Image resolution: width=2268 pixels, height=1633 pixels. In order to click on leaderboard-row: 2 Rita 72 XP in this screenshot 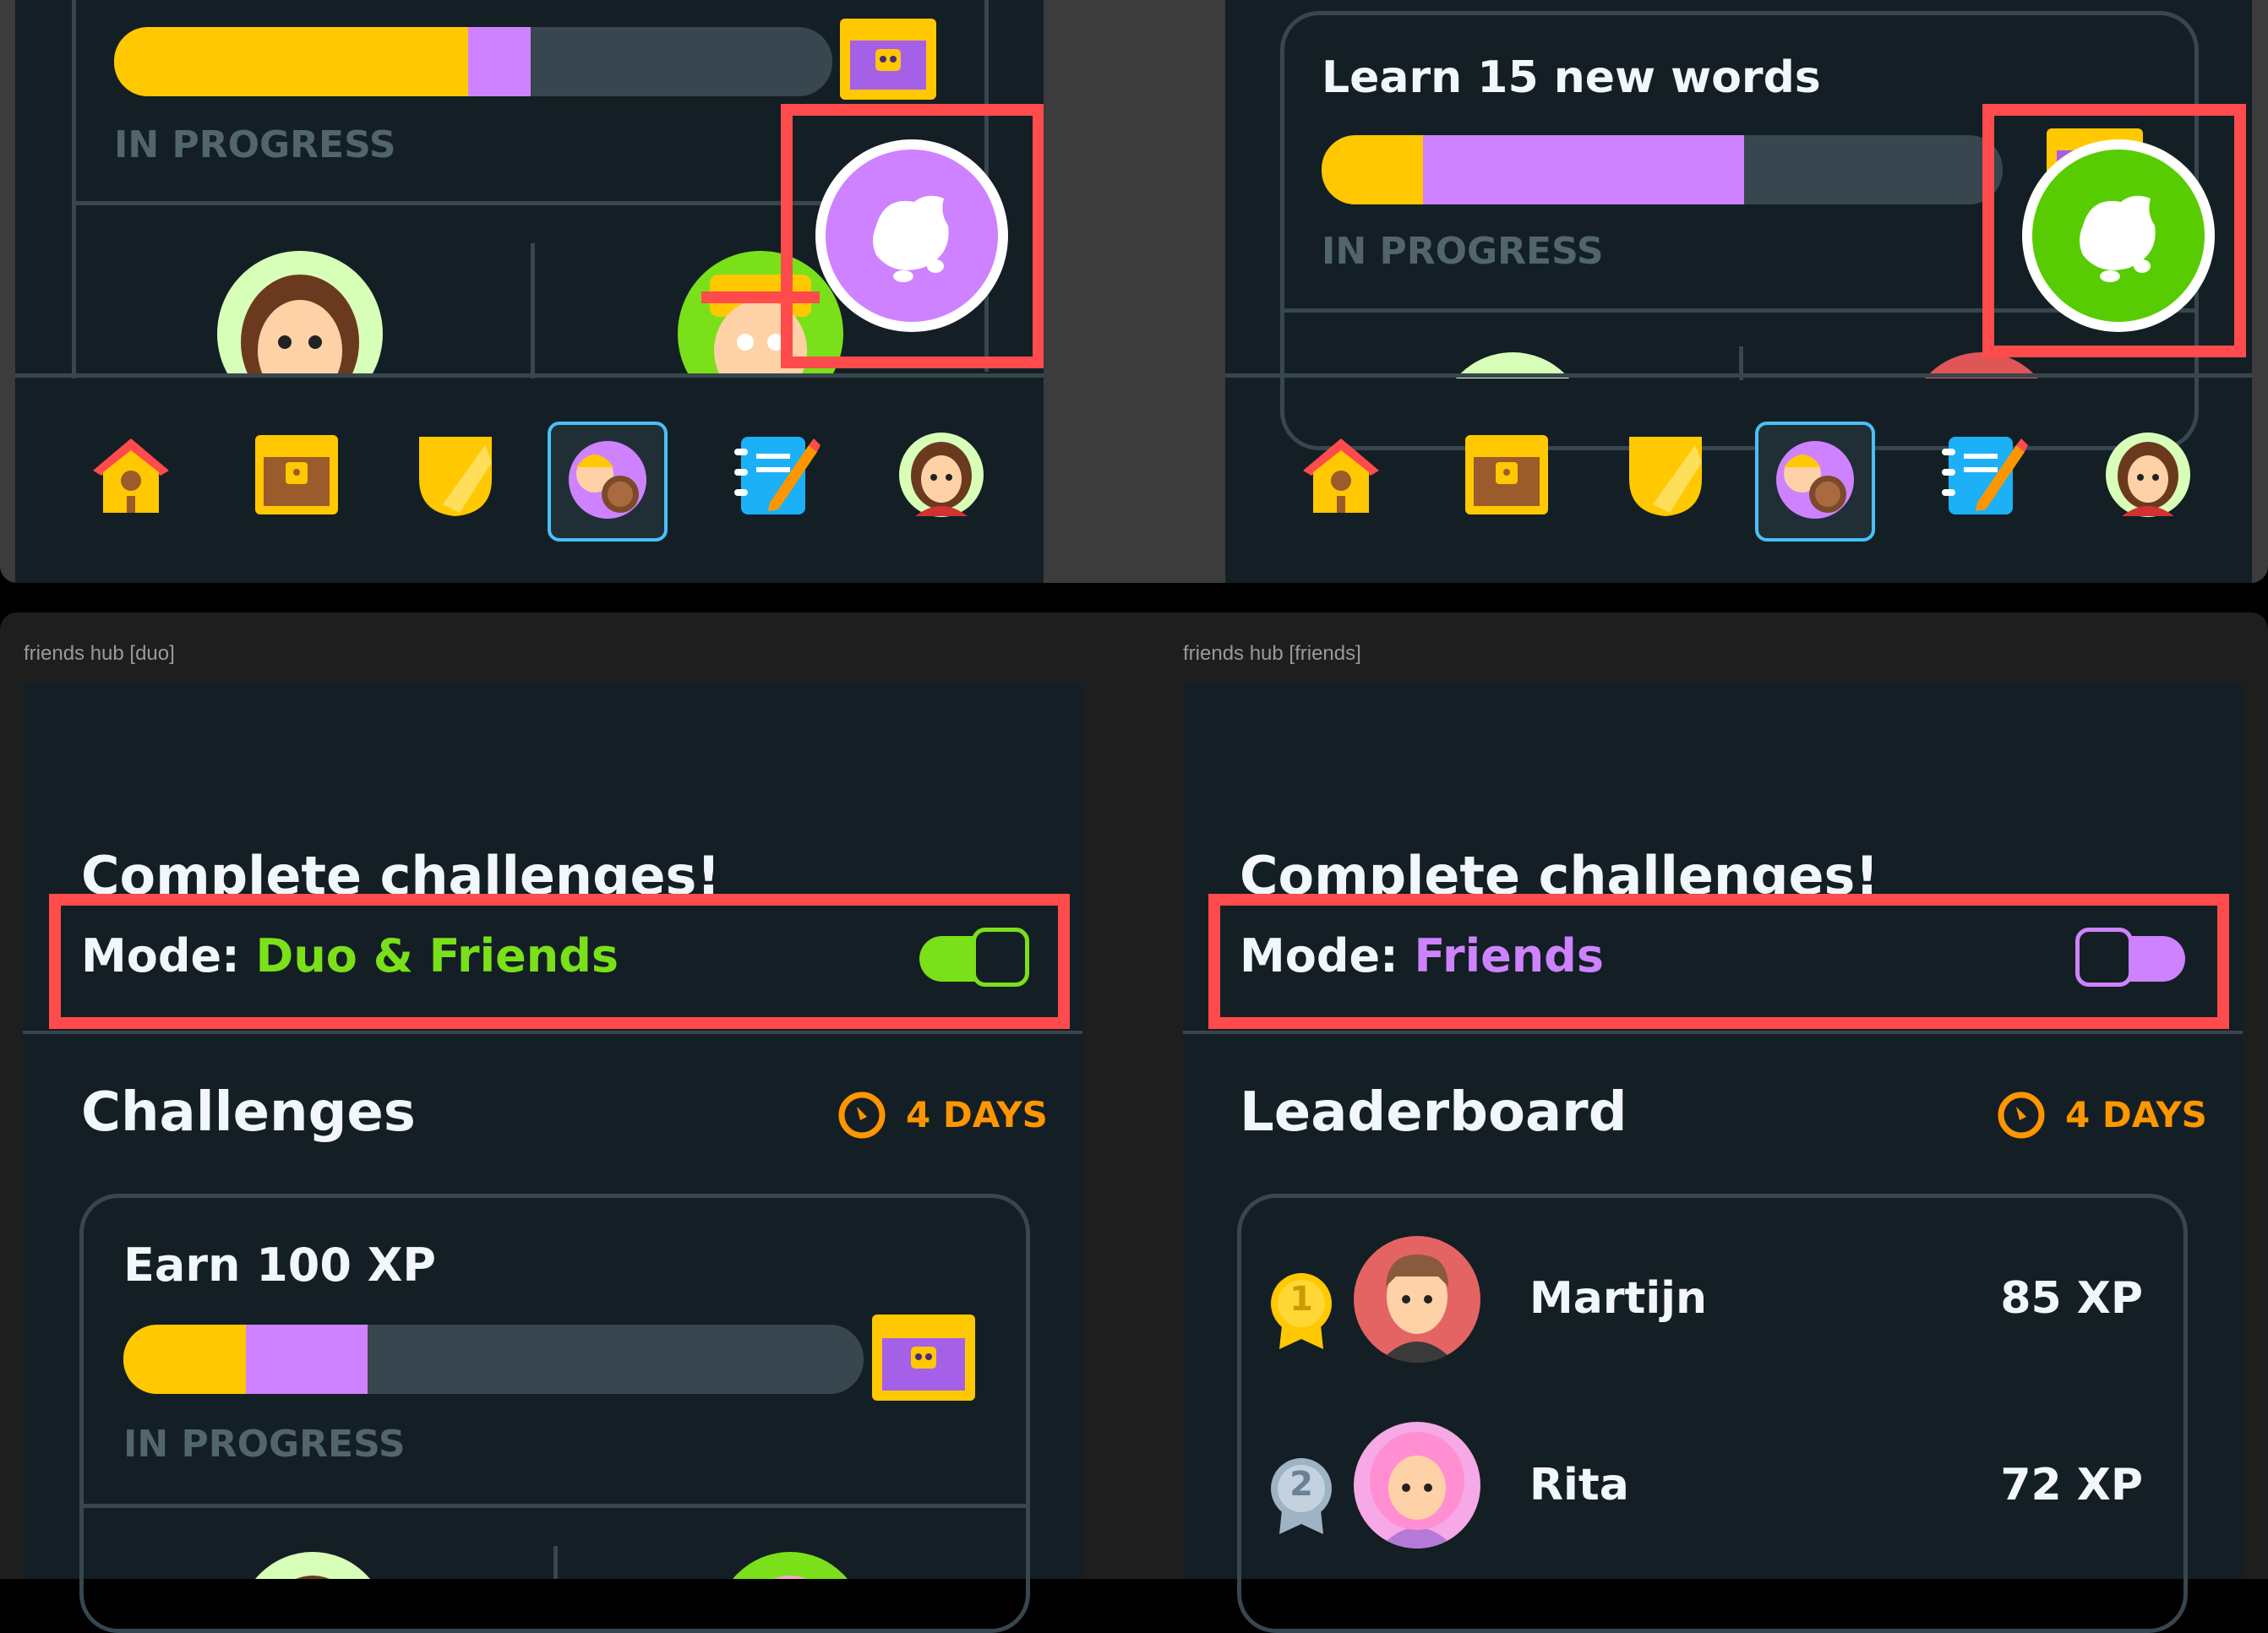, I will do `click(1711, 1489)`.